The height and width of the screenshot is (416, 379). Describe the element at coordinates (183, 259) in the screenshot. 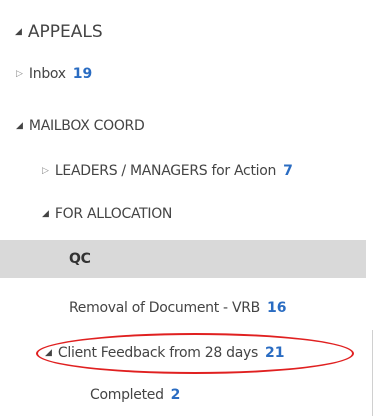

I see `folder-qc: QC` at that location.